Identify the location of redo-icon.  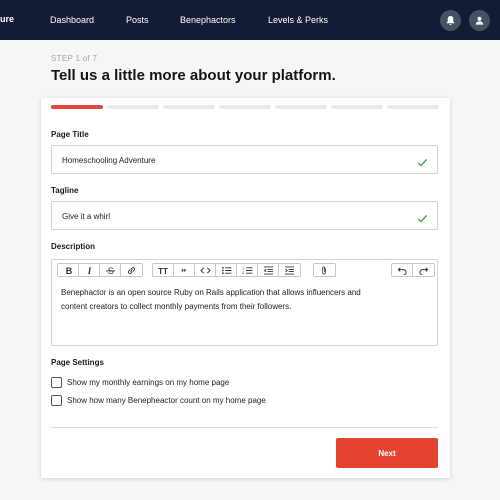
(423, 270).